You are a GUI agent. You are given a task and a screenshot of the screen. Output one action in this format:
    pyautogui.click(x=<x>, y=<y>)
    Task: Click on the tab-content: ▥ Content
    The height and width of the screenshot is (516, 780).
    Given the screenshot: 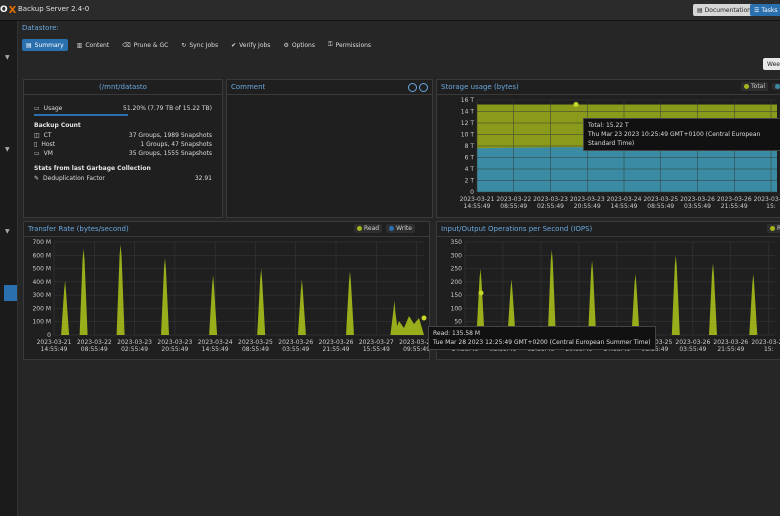 What is the action you would take?
    pyautogui.click(x=93, y=45)
    